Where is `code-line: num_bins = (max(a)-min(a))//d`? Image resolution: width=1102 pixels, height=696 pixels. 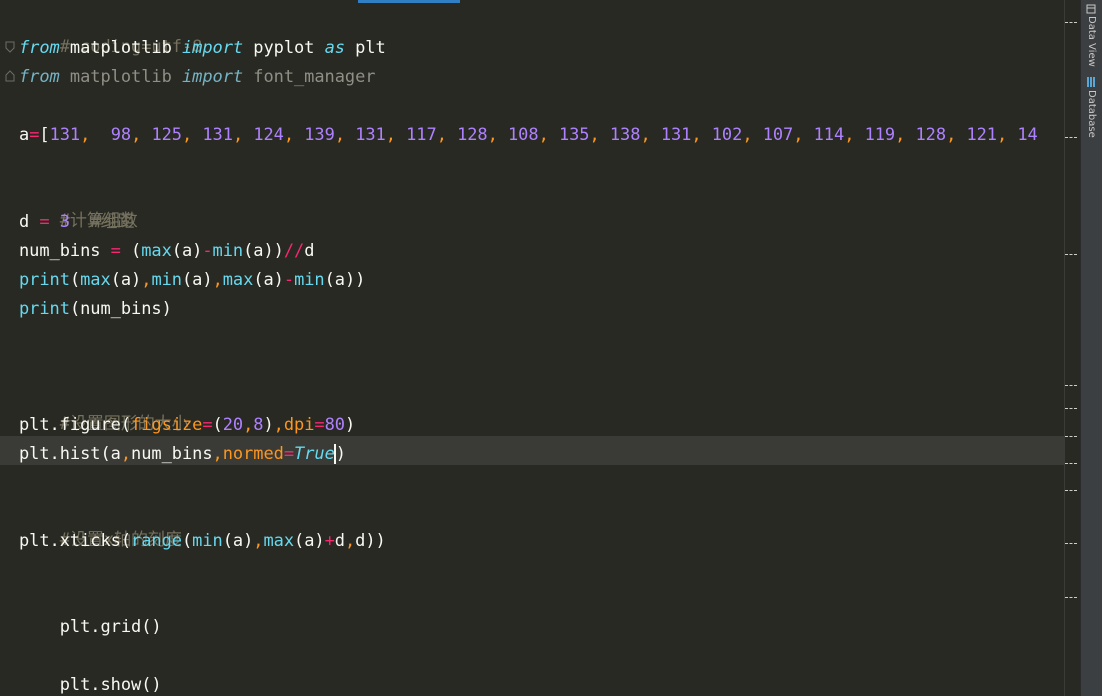
code-line: num_bins = (max(a)-min(a))//d is located at coordinates (166, 251).